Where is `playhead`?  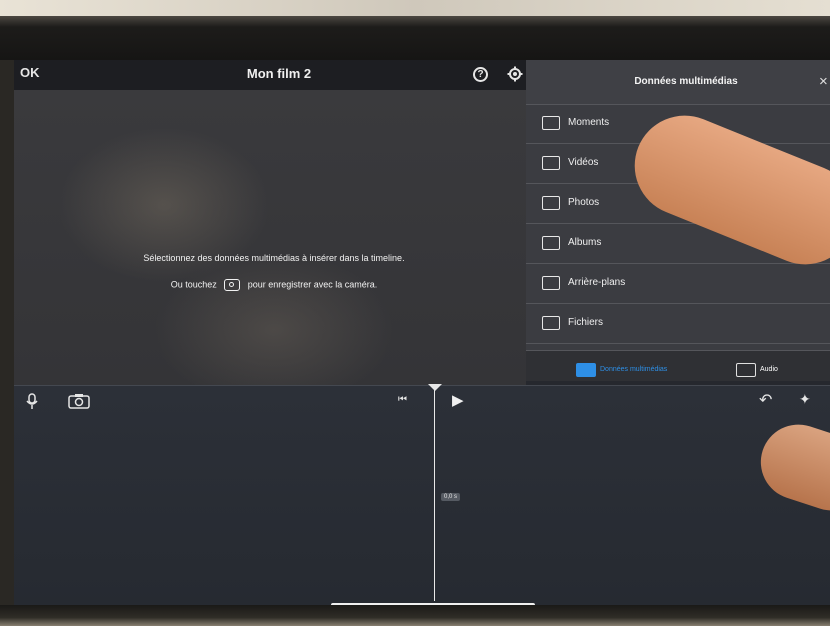
playhead is located at coordinates (434, 493).